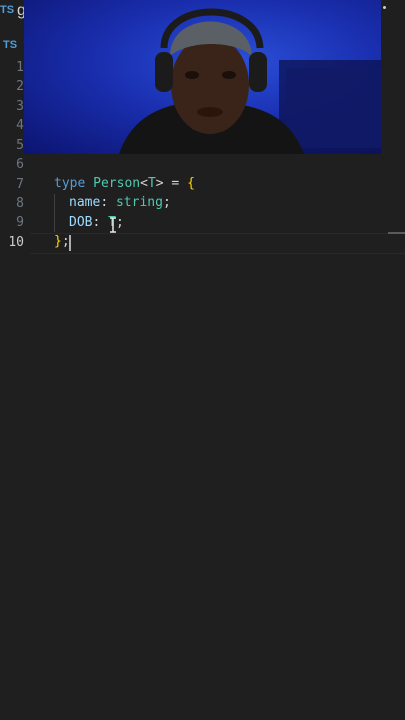 This screenshot has height=720, width=405. What do you see at coordinates (396, 233) in the screenshot?
I see `scrollbar-marker` at bounding box center [396, 233].